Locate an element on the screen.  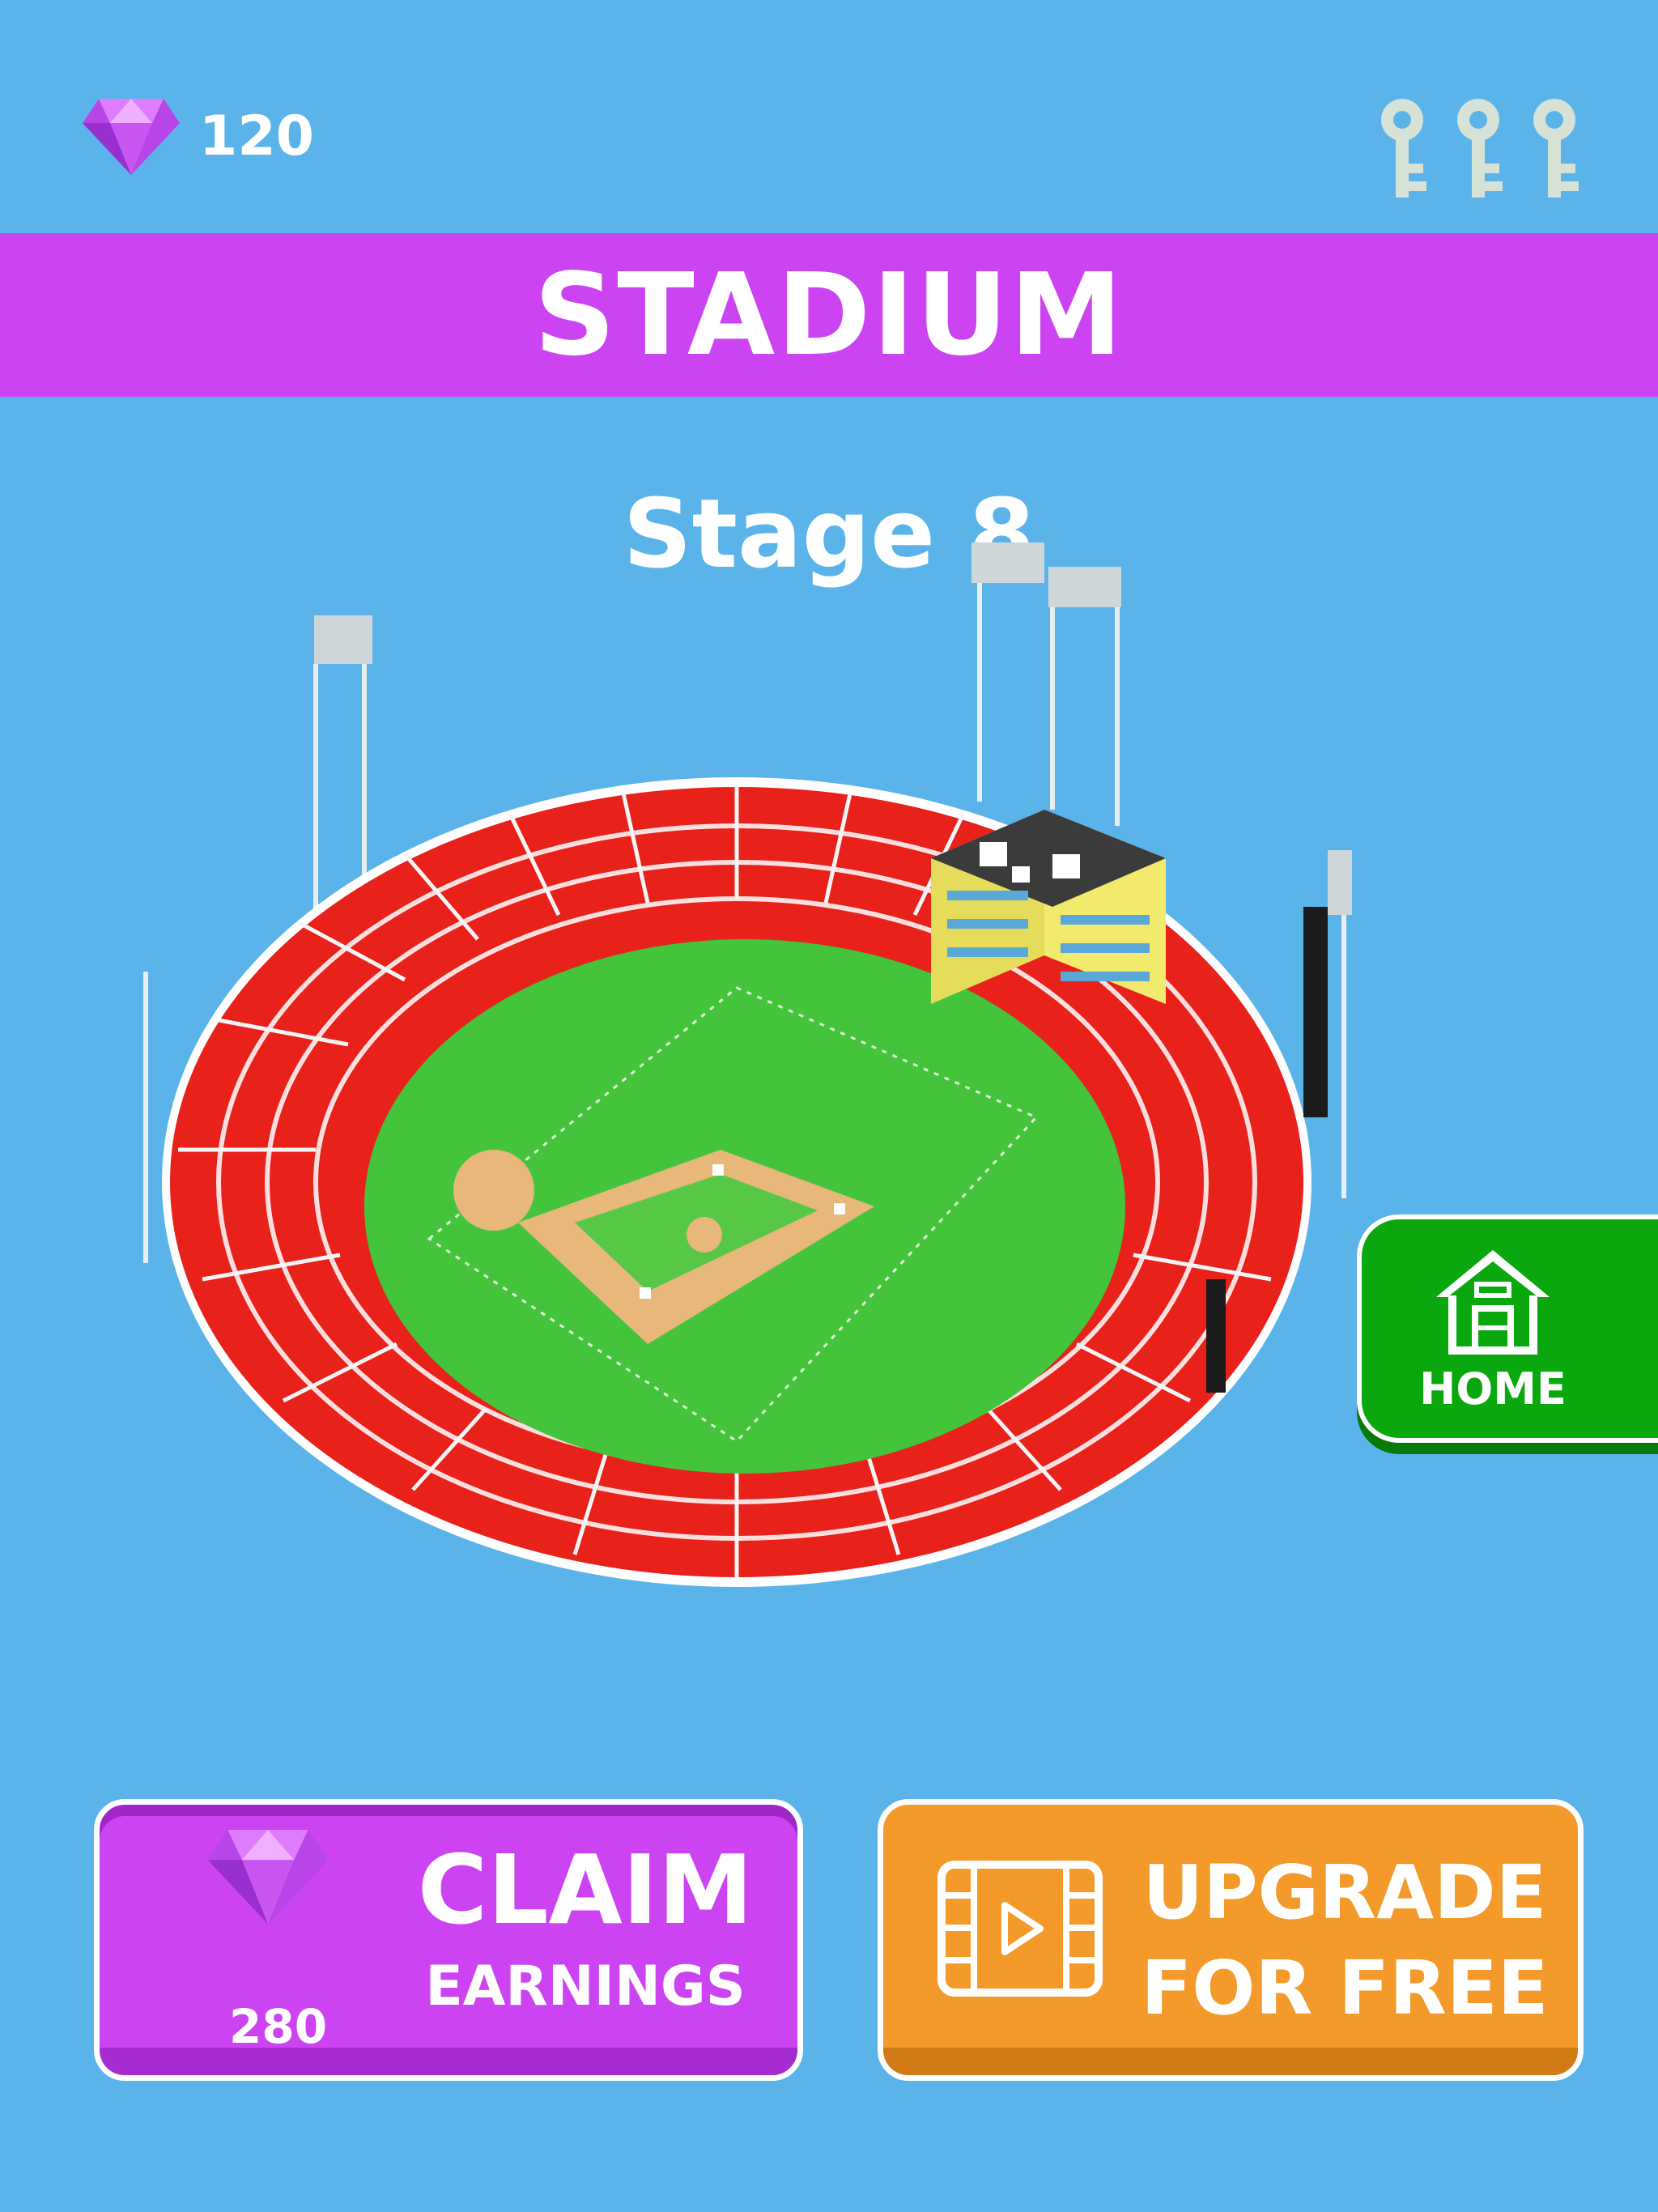
claim-earnings-button: 280 CLAIM EARNINGS is located at coordinates (448, 1940).